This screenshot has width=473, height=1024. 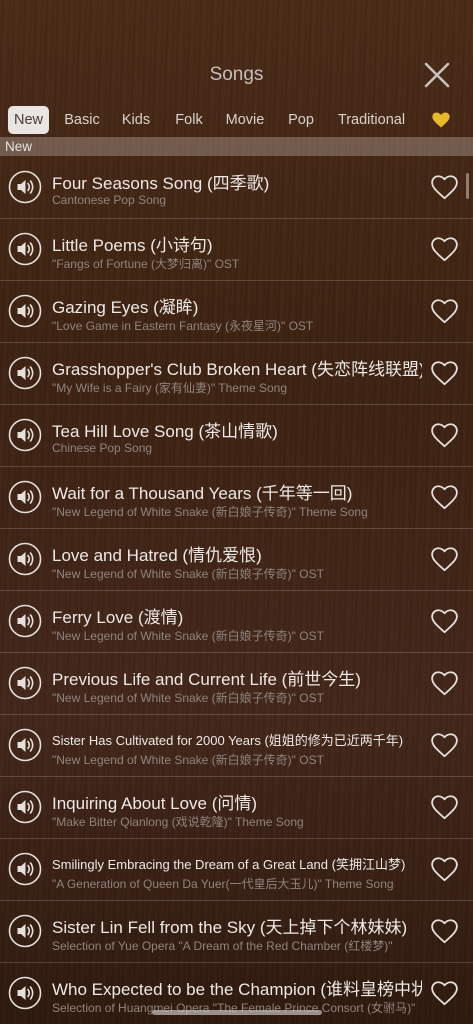 What do you see at coordinates (301, 120) in the screenshot?
I see `tab-pop: Pop` at bounding box center [301, 120].